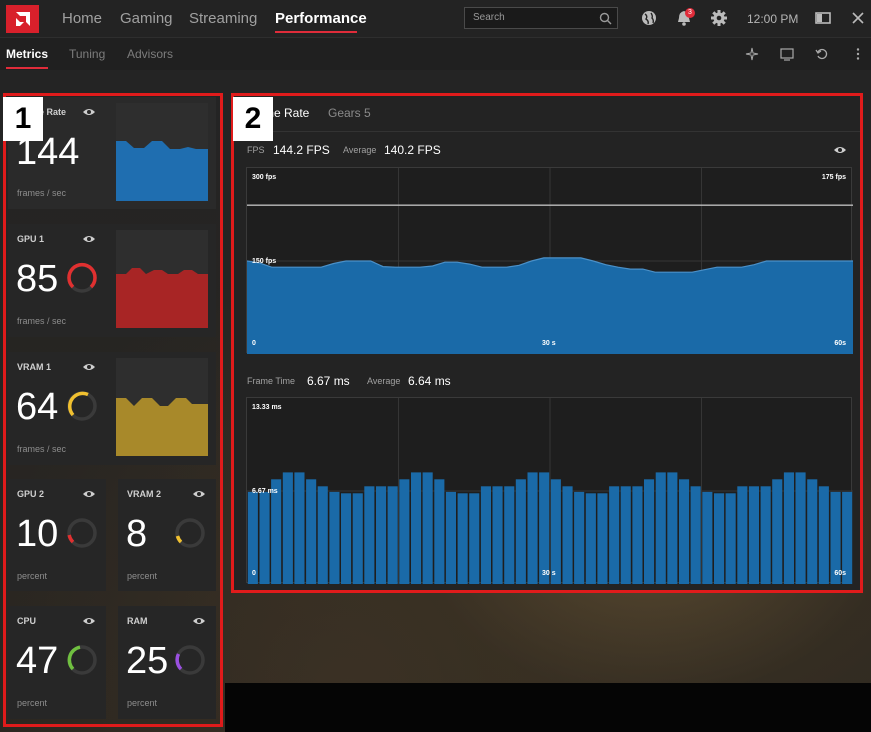  I want to click on clock-time: 12:00 PM, so click(773, 19).